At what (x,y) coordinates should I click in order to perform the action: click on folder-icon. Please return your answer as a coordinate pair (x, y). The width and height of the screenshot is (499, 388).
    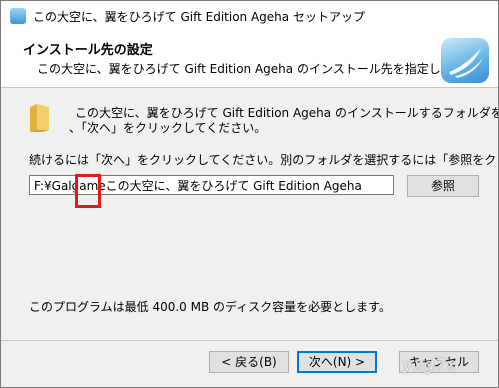
    Looking at the image, I should click on (39, 118).